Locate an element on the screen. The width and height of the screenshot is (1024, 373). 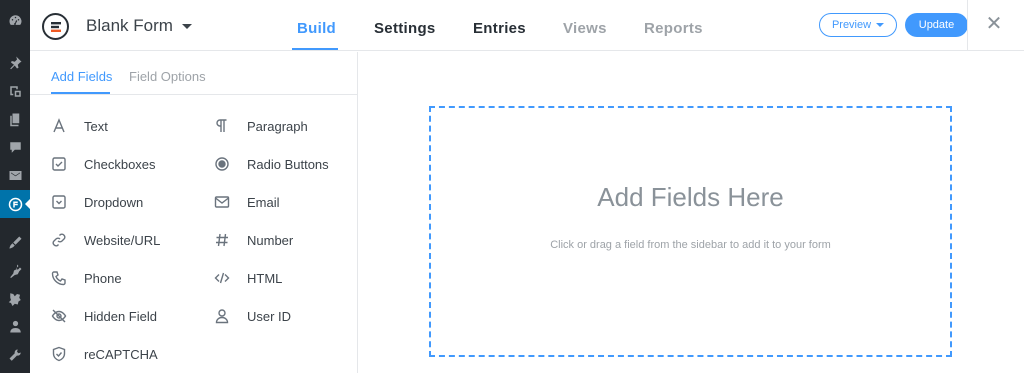
tab-settings: Settings is located at coordinates (405, 28).